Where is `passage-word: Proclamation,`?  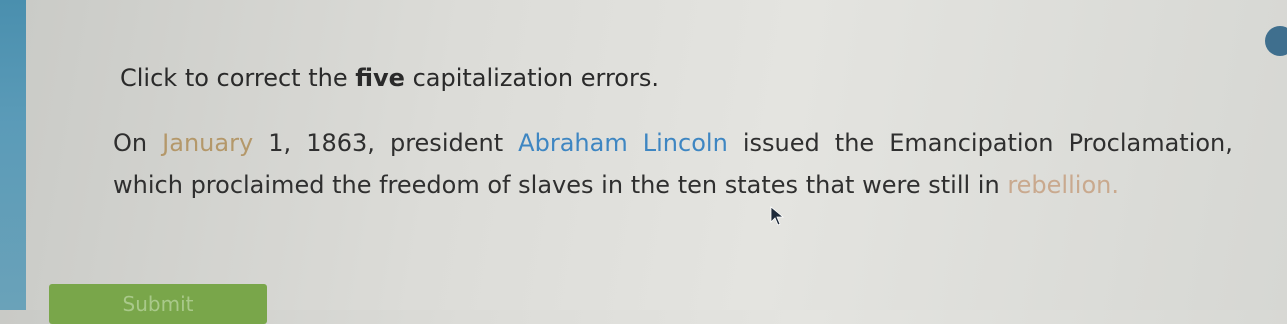
passage-word: Proclamation, is located at coordinates (1151, 143).